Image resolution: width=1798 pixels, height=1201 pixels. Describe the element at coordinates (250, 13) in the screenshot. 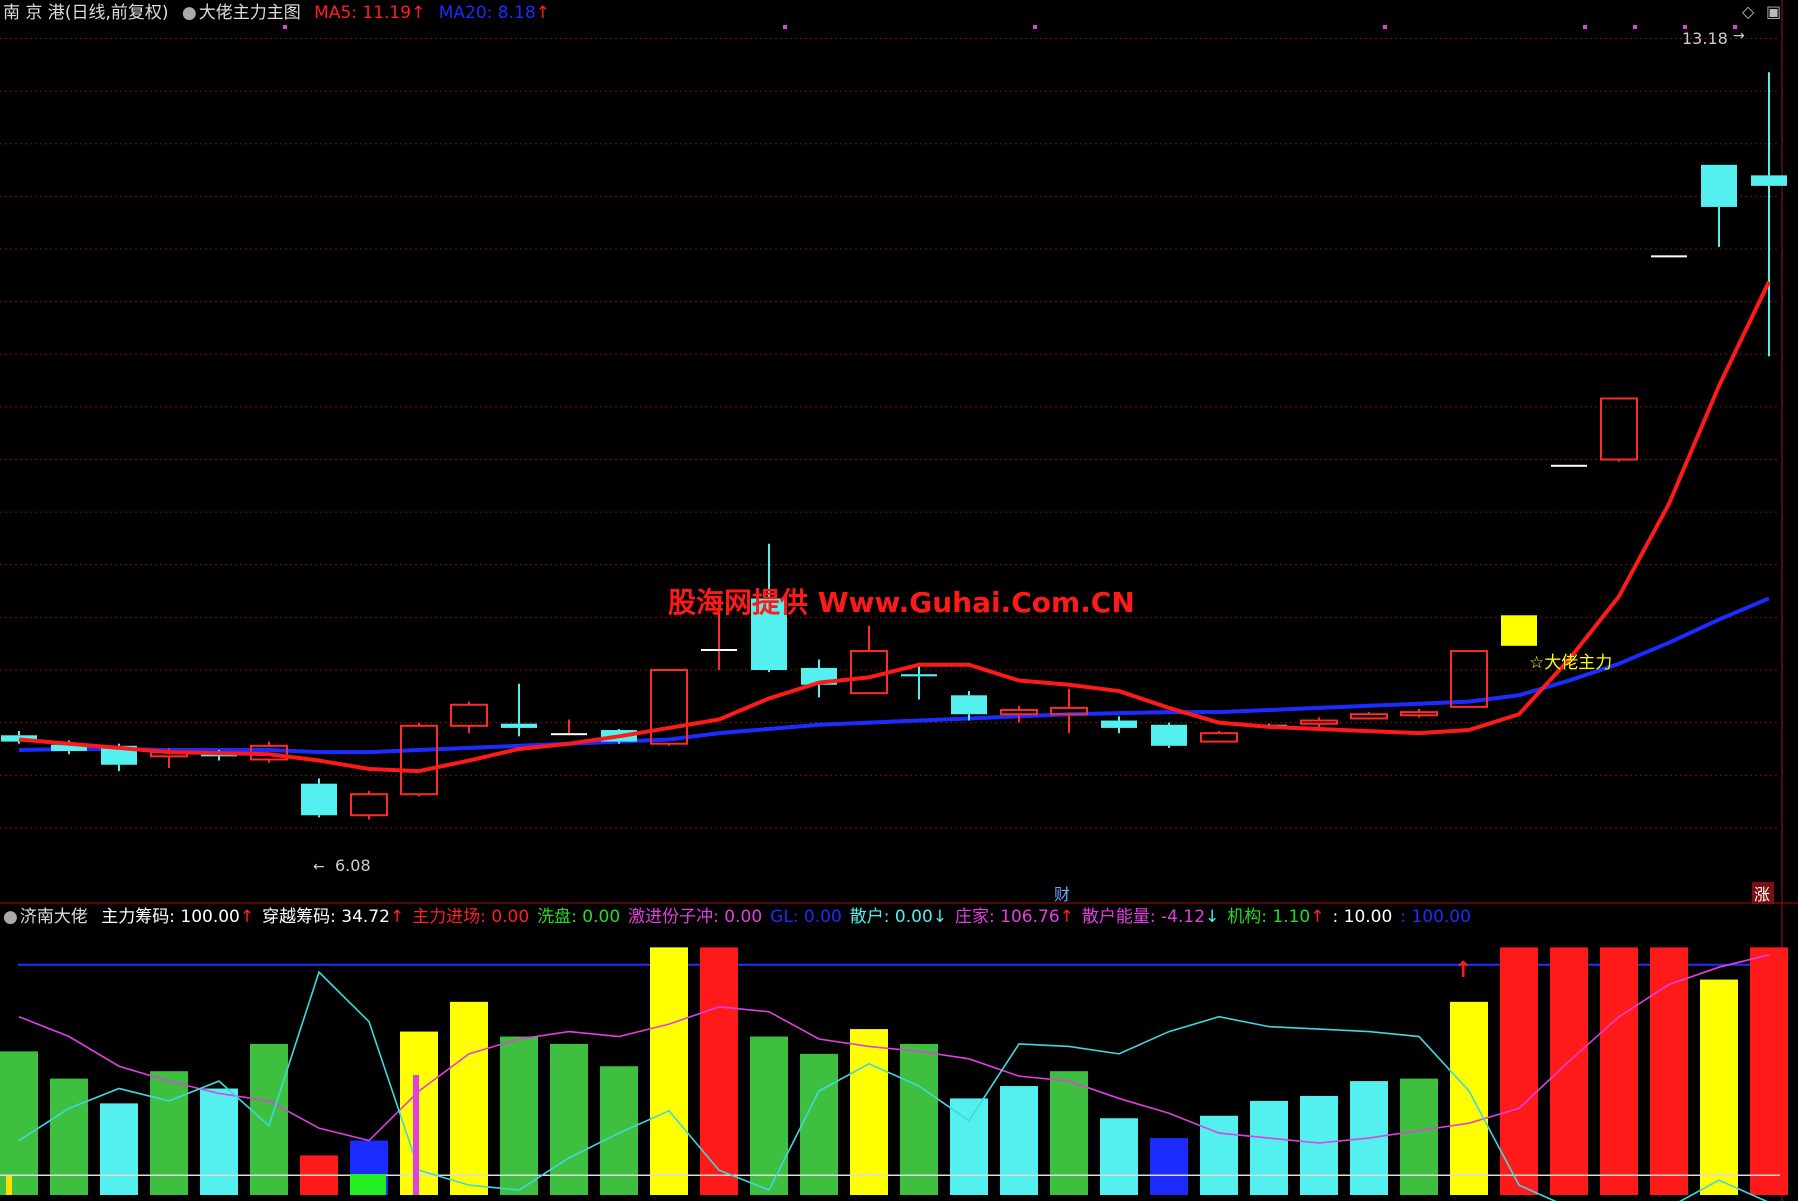

I see `indicator-name: 大佬主力主图` at that location.